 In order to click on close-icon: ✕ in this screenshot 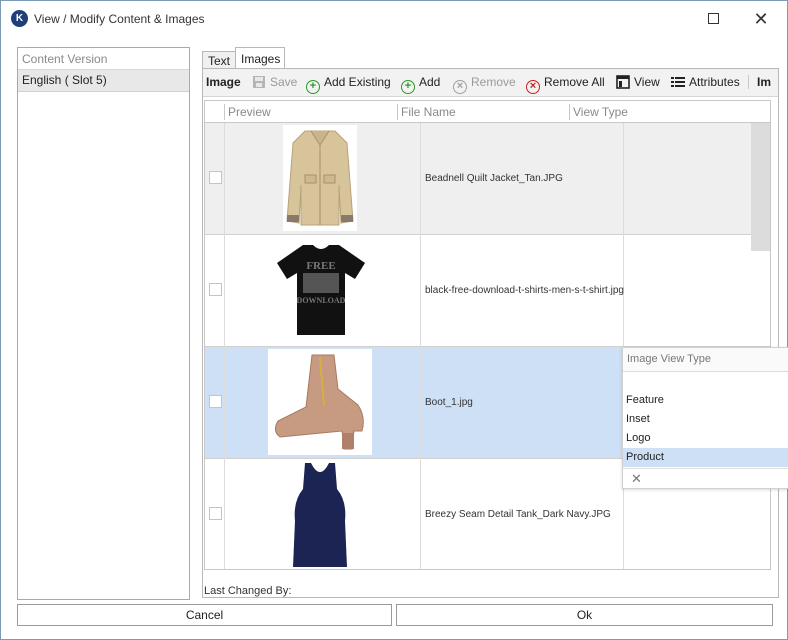, I will do `click(761, 19)`.